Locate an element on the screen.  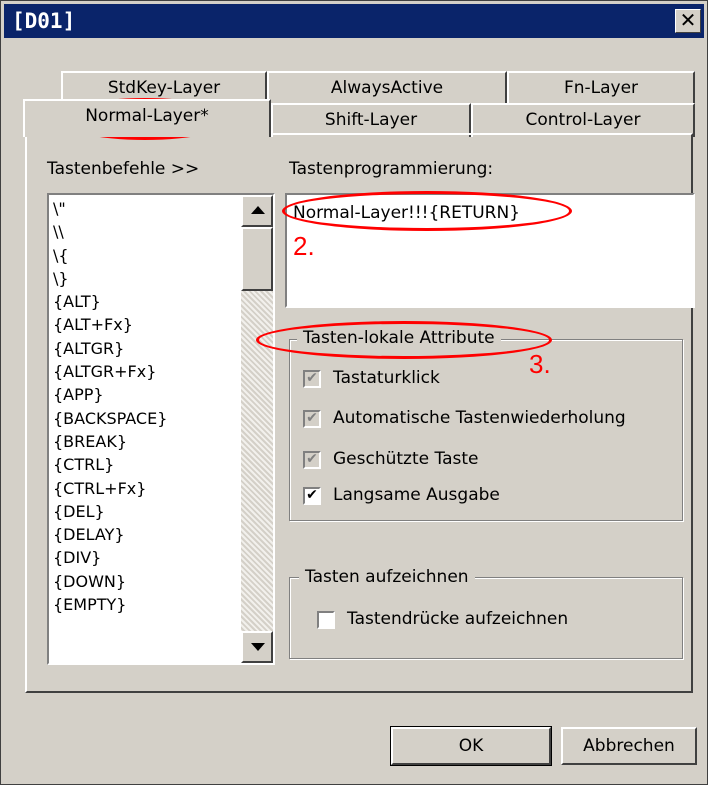
commands-scrollbar is located at coordinates (257, 429).